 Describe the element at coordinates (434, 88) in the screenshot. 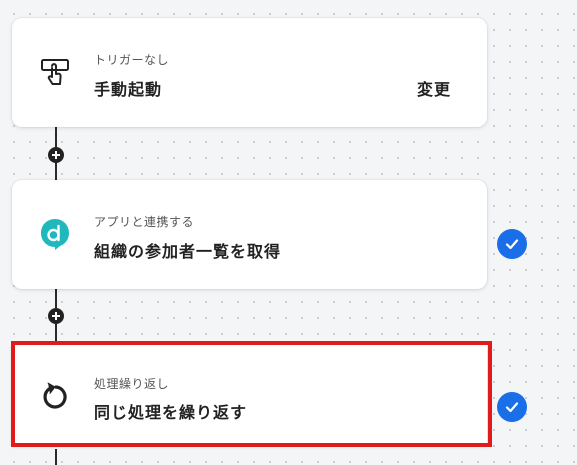

I see `change-trigger-button: 変更` at that location.